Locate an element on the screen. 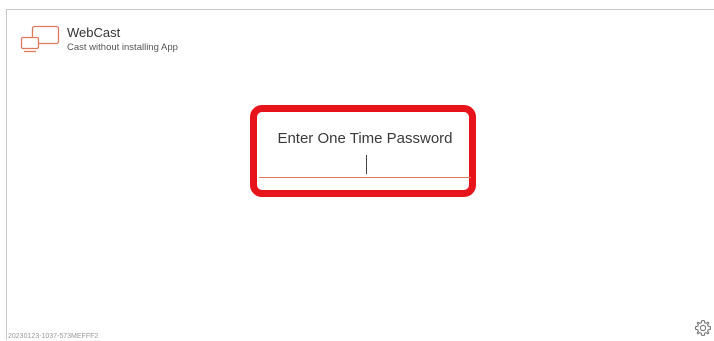 This screenshot has height=341, width=714. app-subtitle: Cast without installing App is located at coordinates (122, 47).